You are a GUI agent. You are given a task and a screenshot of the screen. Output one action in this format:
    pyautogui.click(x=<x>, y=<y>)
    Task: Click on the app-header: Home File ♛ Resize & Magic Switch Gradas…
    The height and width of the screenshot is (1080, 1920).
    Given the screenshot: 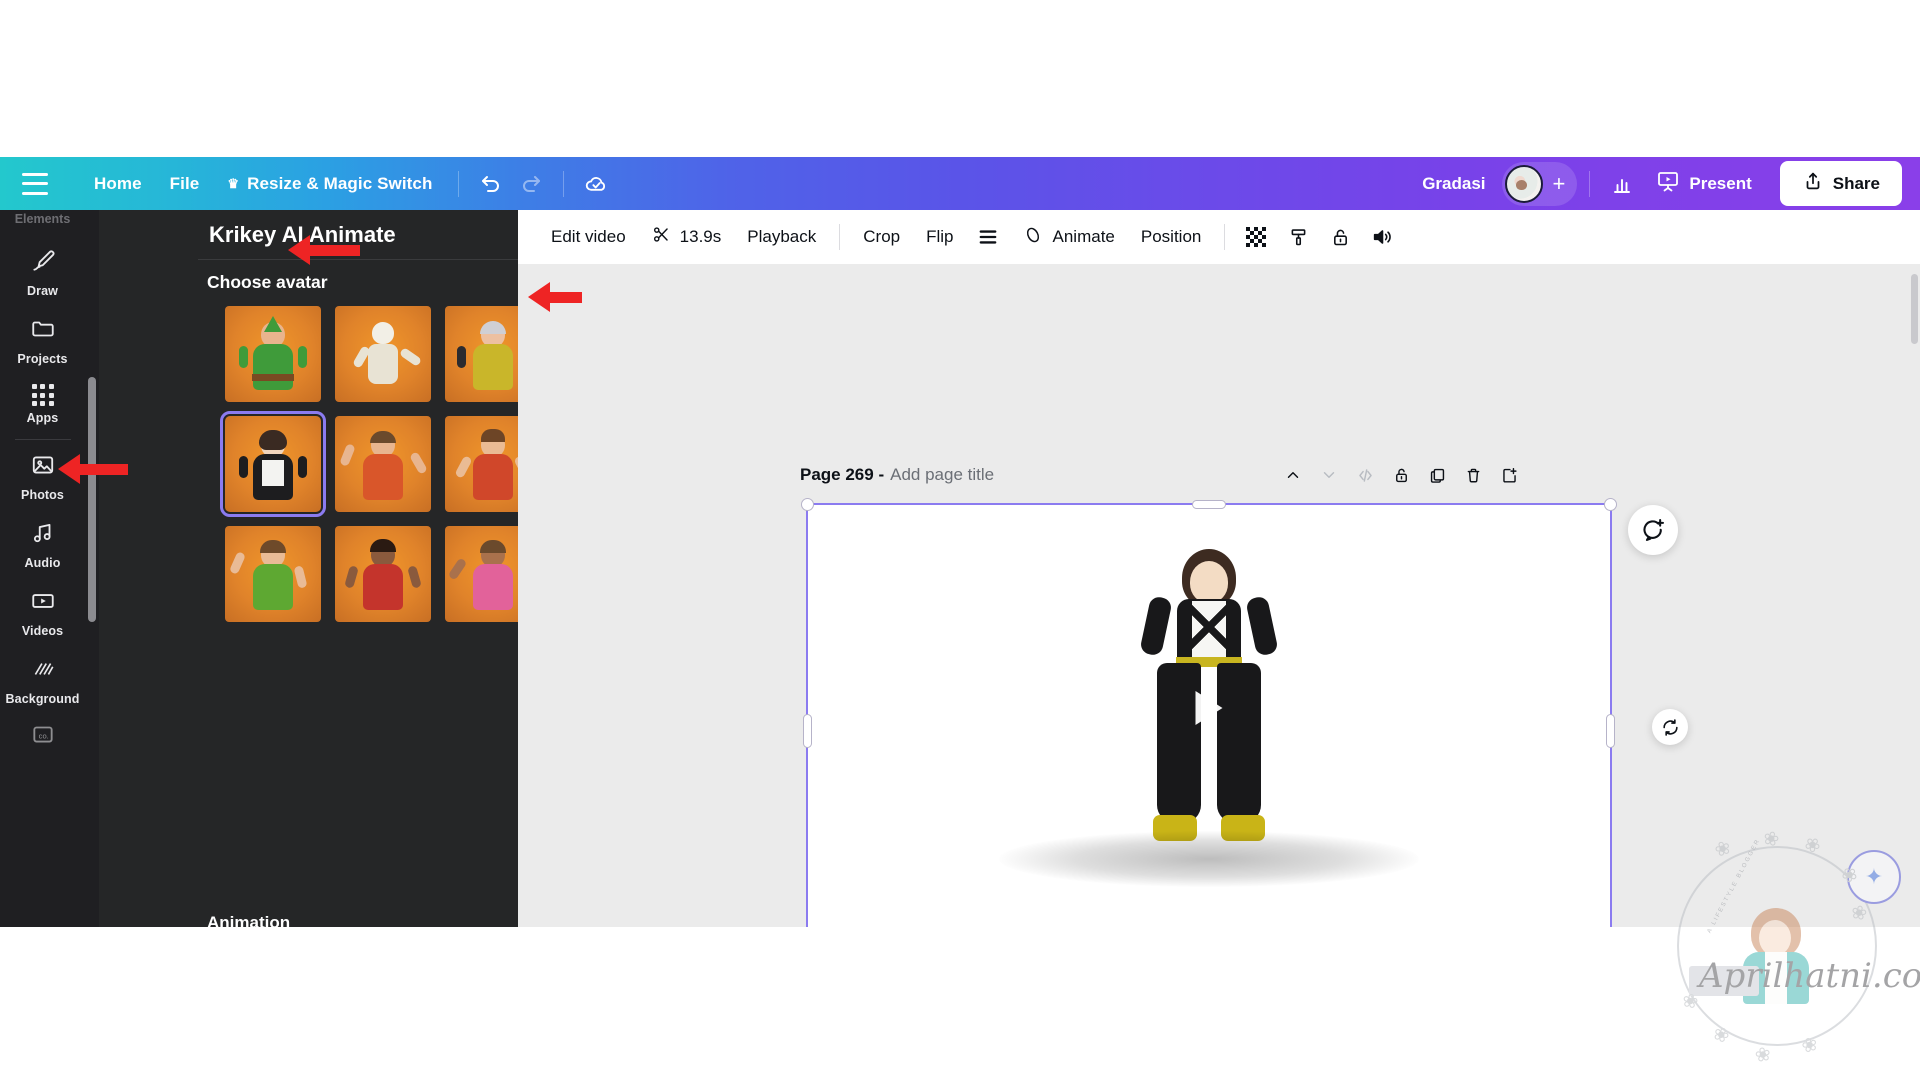 What is the action you would take?
    pyautogui.click(x=960, y=183)
    